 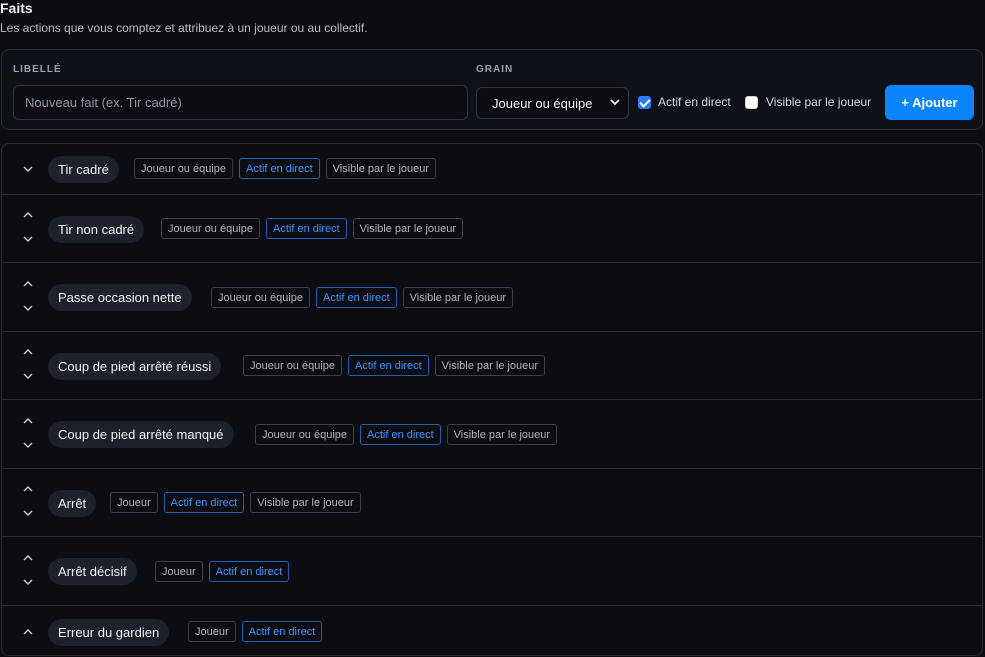 I want to click on fact-name: Erreur du gardien, so click(x=109, y=632).